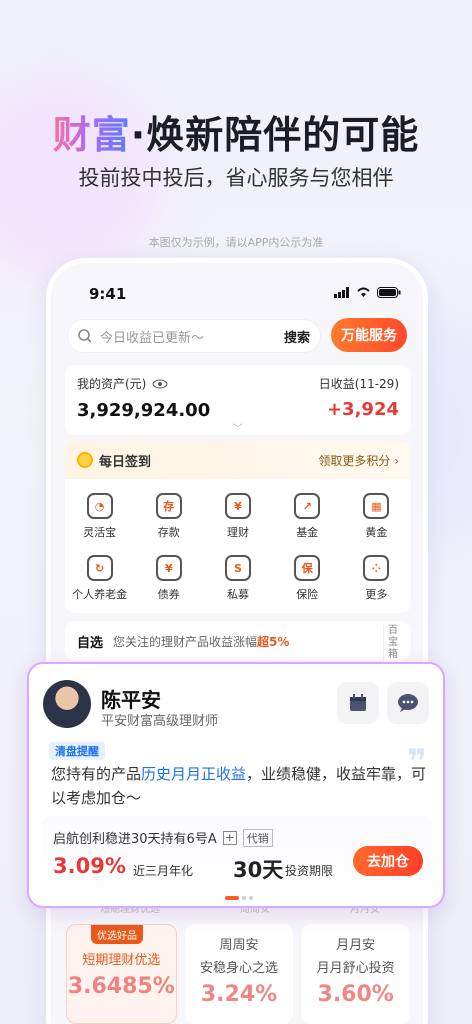 The height and width of the screenshot is (1024, 472). I want to click on menu-item: ↗ 基金, so click(307, 518).